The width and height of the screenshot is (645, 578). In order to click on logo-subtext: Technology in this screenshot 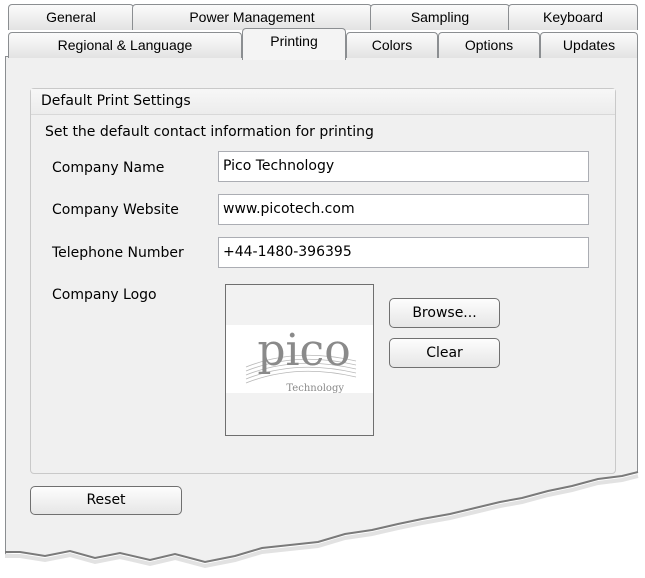, I will do `click(315, 388)`.